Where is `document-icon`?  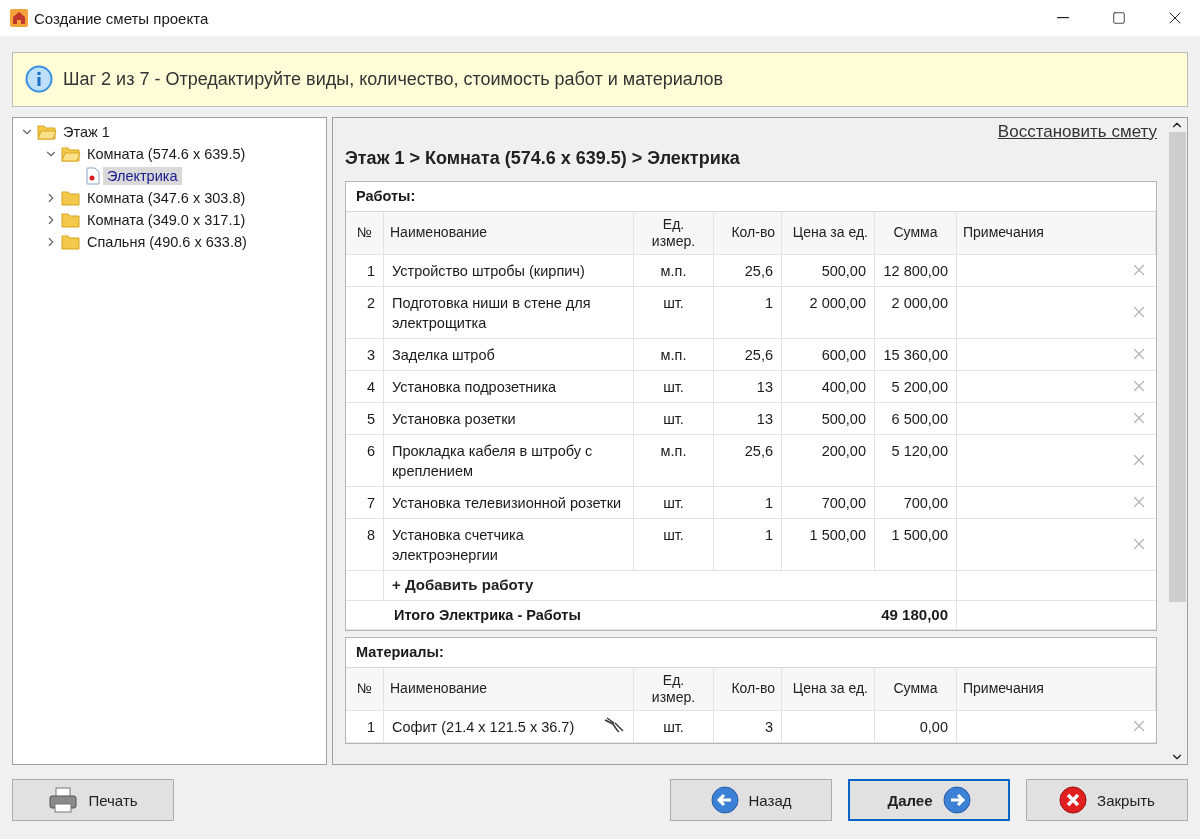
document-icon is located at coordinates (93, 175).